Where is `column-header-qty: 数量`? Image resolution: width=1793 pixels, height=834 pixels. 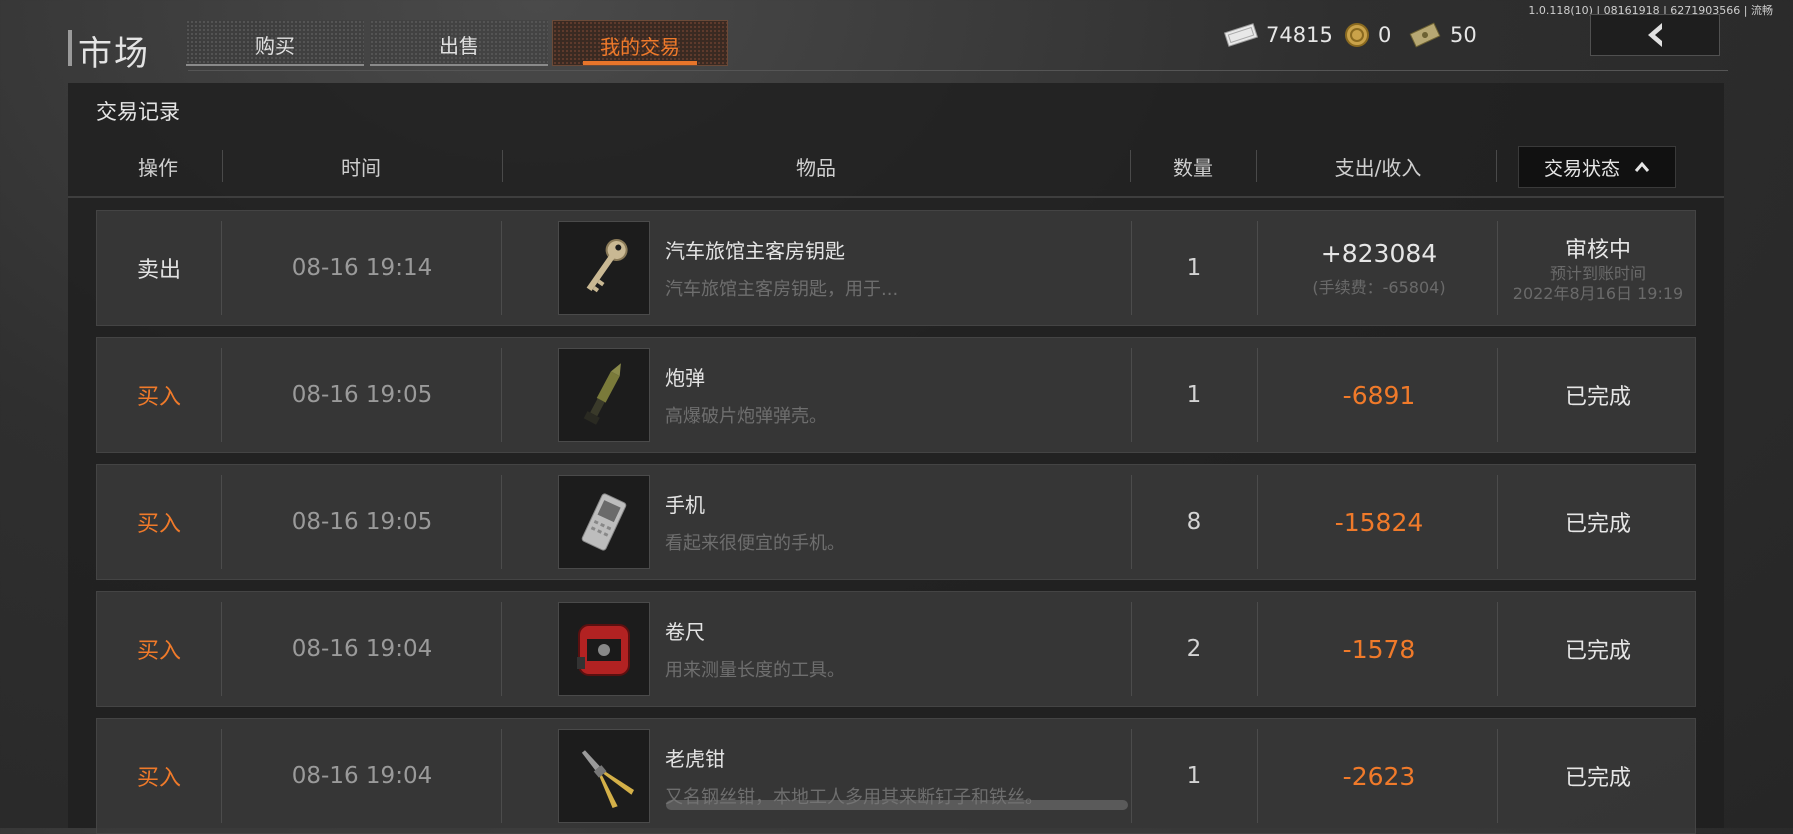 column-header-qty: 数量 is located at coordinates (1193, 167).